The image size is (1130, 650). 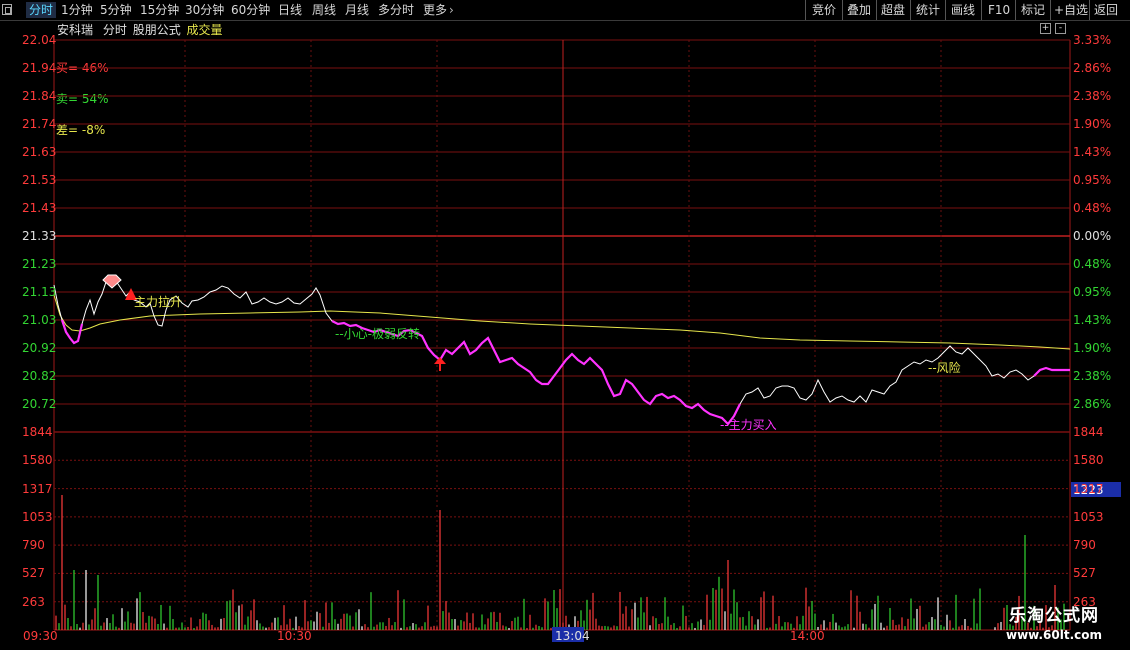 What do you see at coordinates (39, 264) in the screenshot?
I see `price-tick: 21.23` at bounding box center [39, 264].